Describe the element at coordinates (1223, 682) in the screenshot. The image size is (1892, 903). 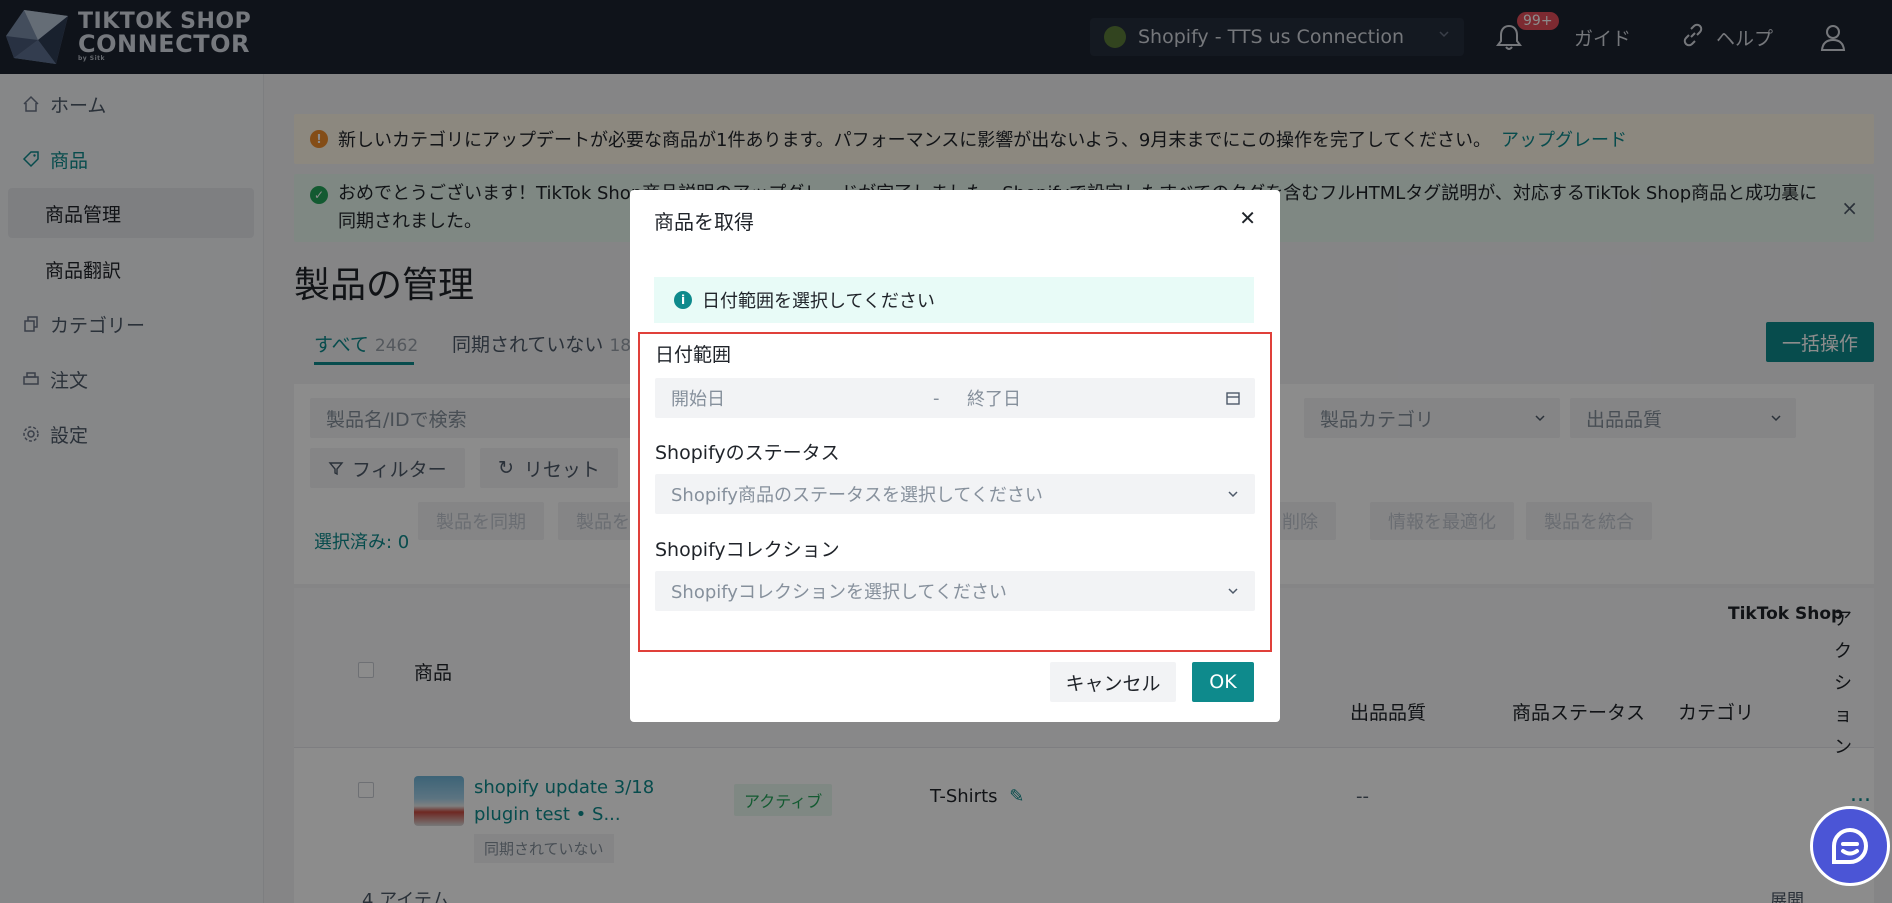
I see `ok-button: OK` at that location.